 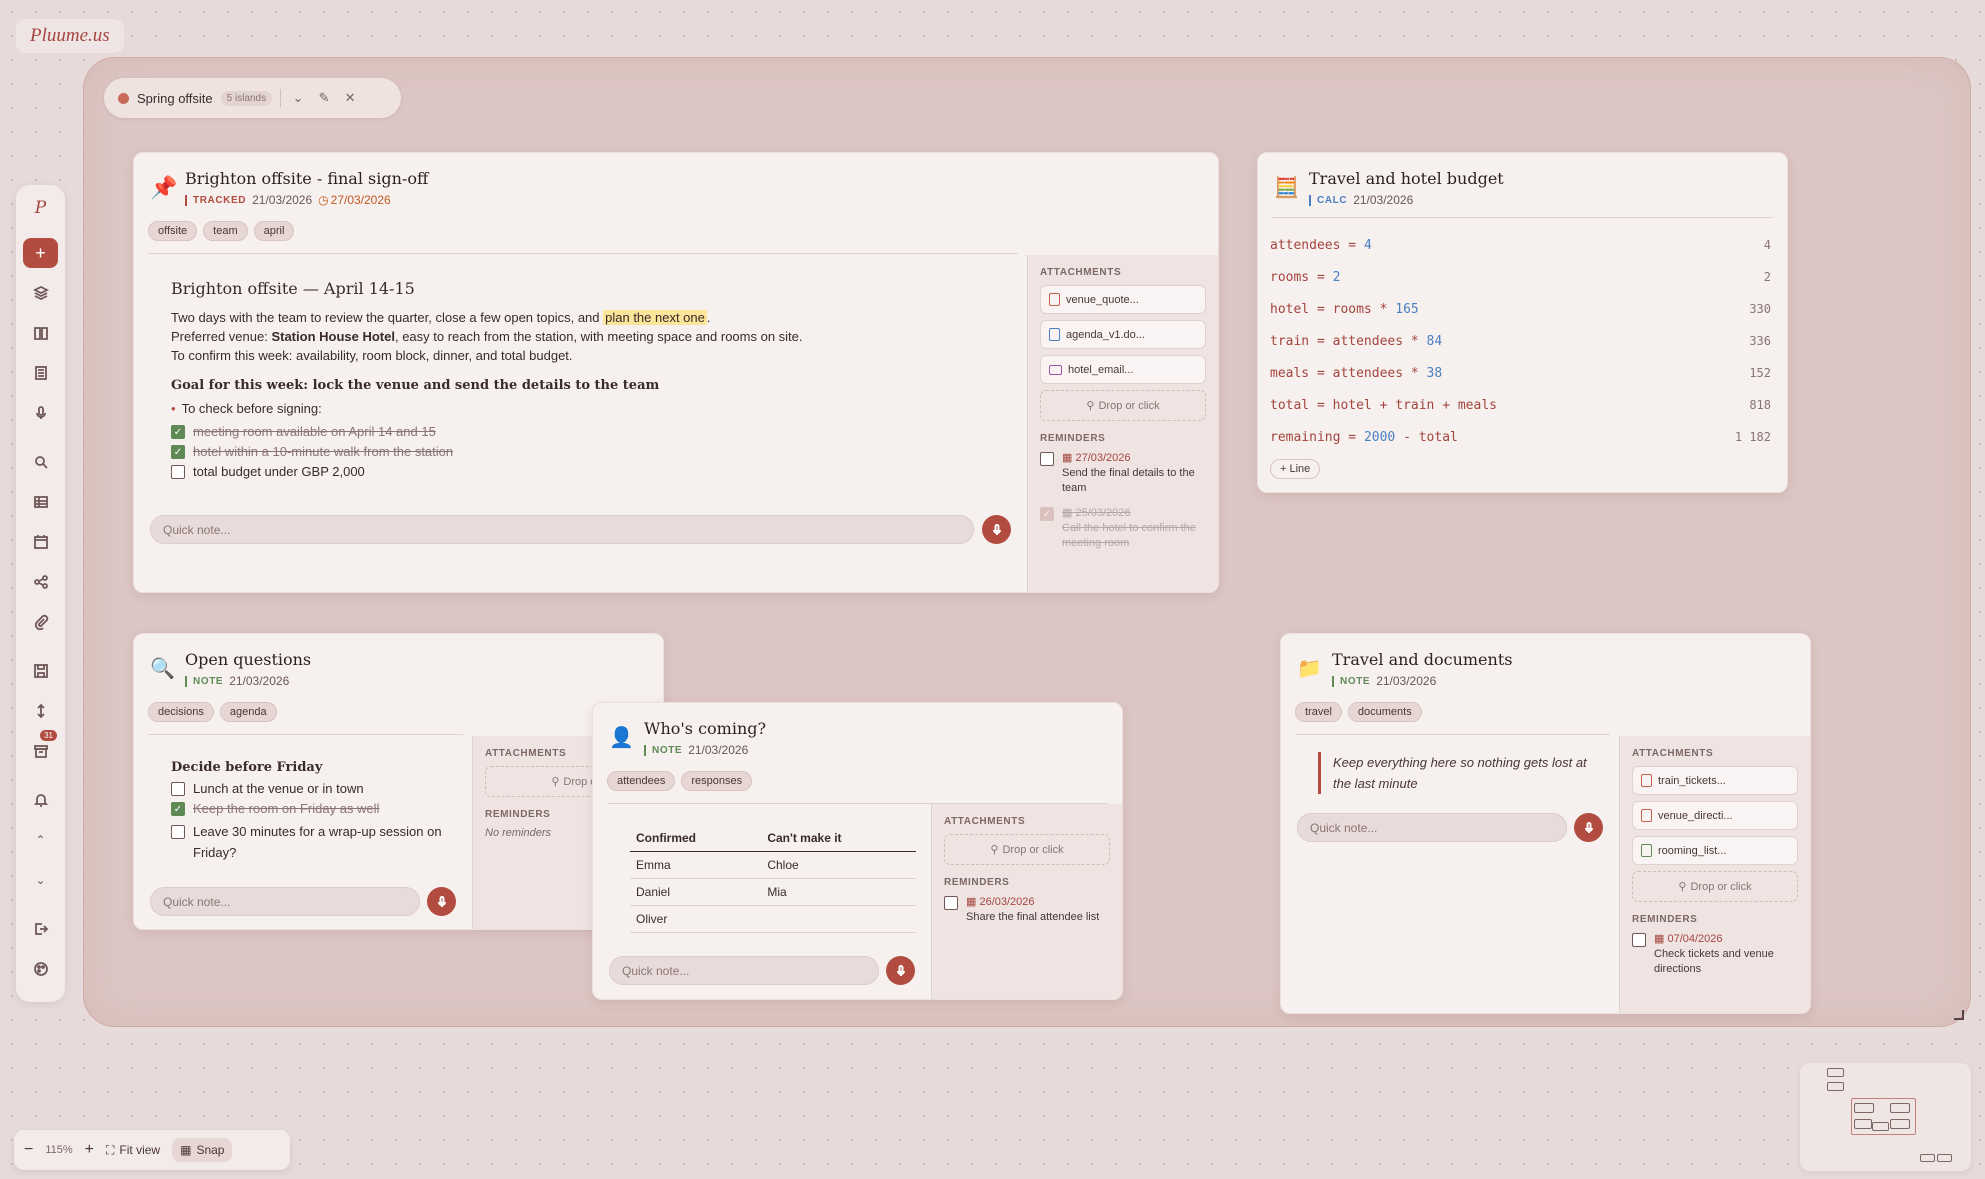 What do you see at coordinates (274, 231) in the screenshot?
I see `tag: april` at bounding box center [274, 231].